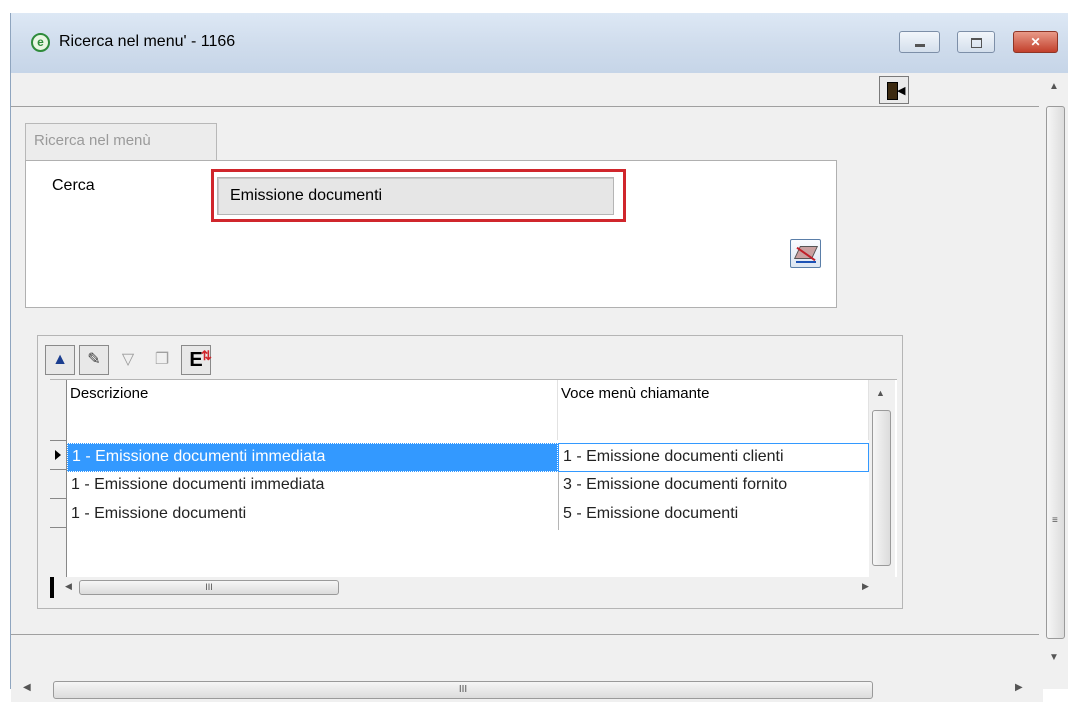 The image size is (1068, 702). I want to click on window-title: Ricerca nel menu' - 1166, so click(147, 41).